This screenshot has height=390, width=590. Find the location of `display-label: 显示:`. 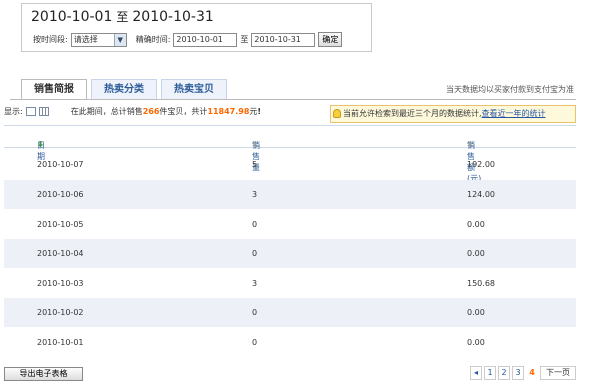

display-label: 显示: is located at coordinates (13, 111).